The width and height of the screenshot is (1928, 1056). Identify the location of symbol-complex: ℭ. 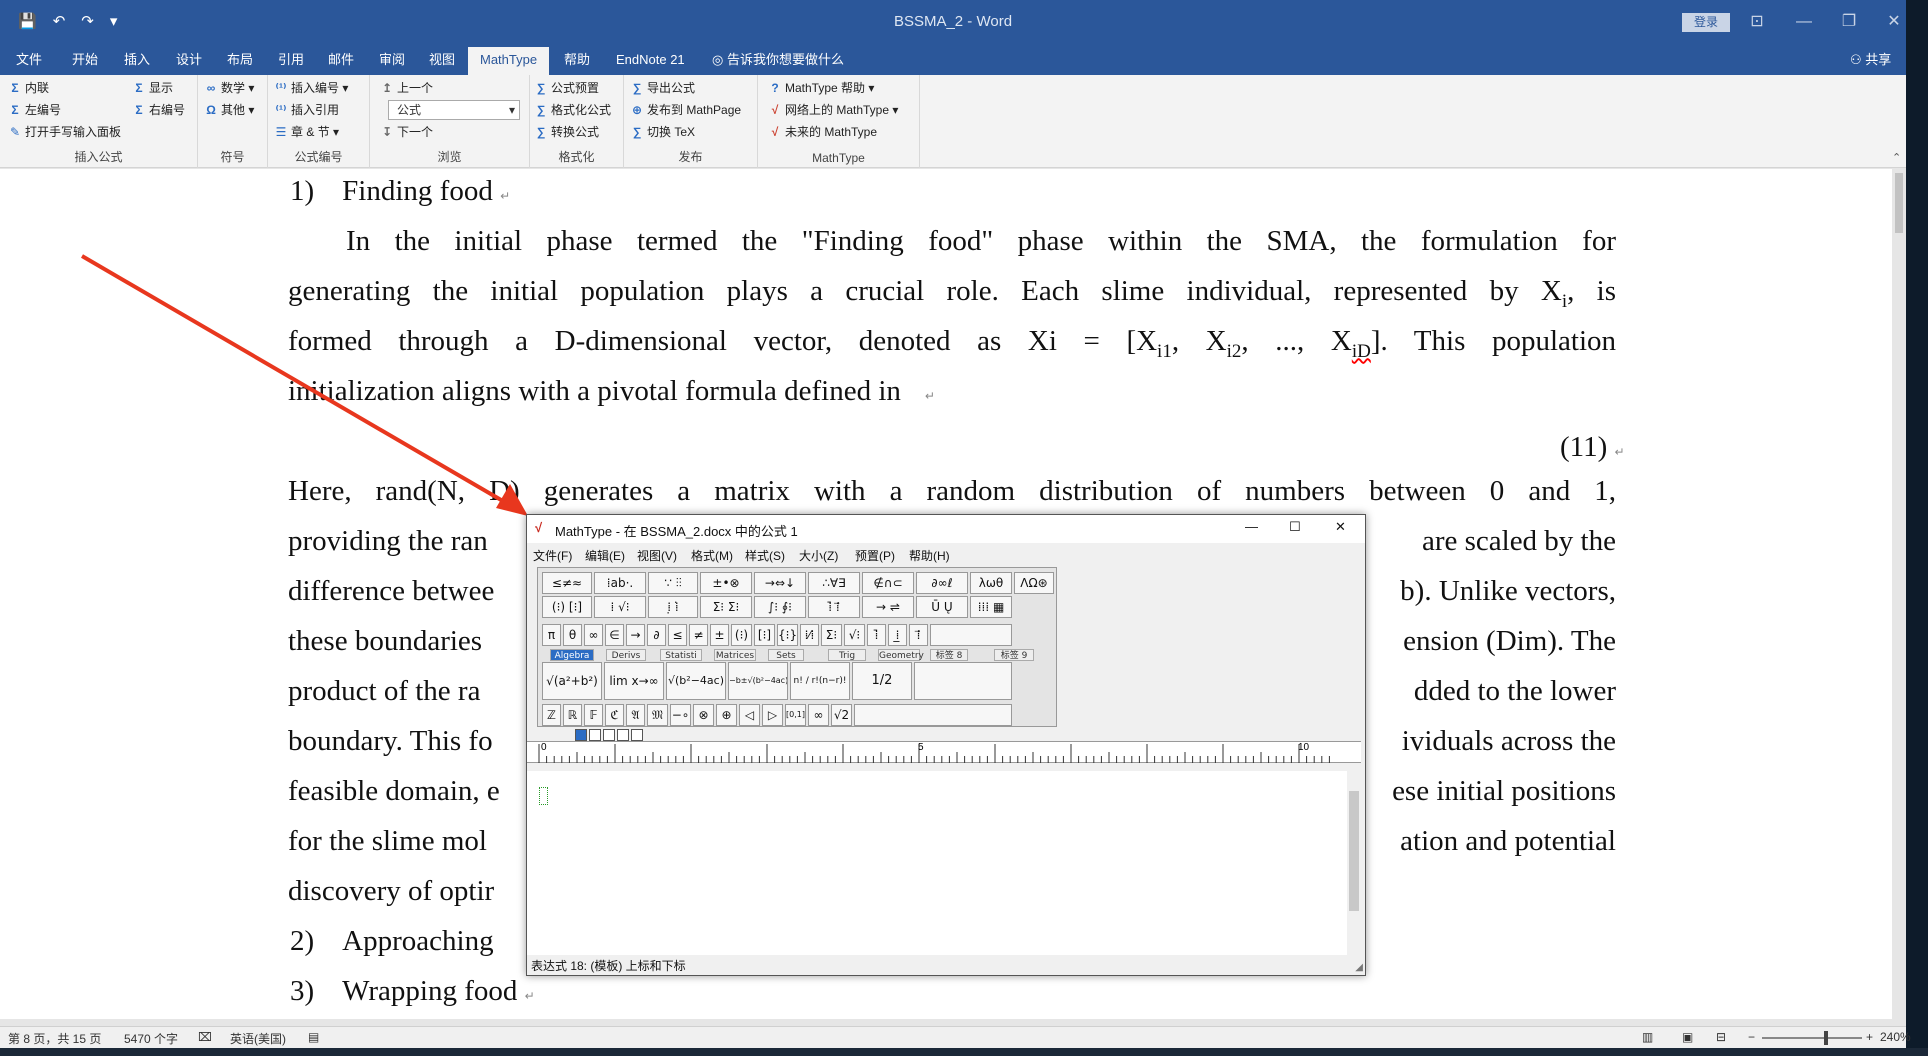
(614, 715).